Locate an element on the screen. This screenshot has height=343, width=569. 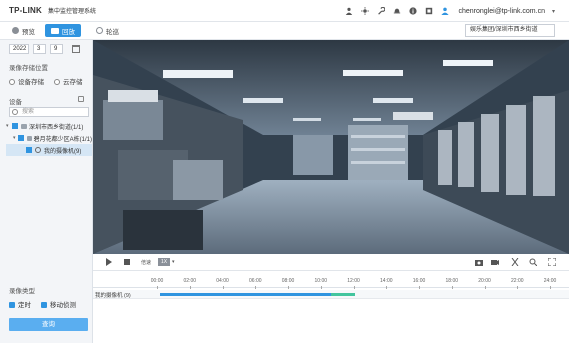
record-icon is located at coordinates (495, 262).